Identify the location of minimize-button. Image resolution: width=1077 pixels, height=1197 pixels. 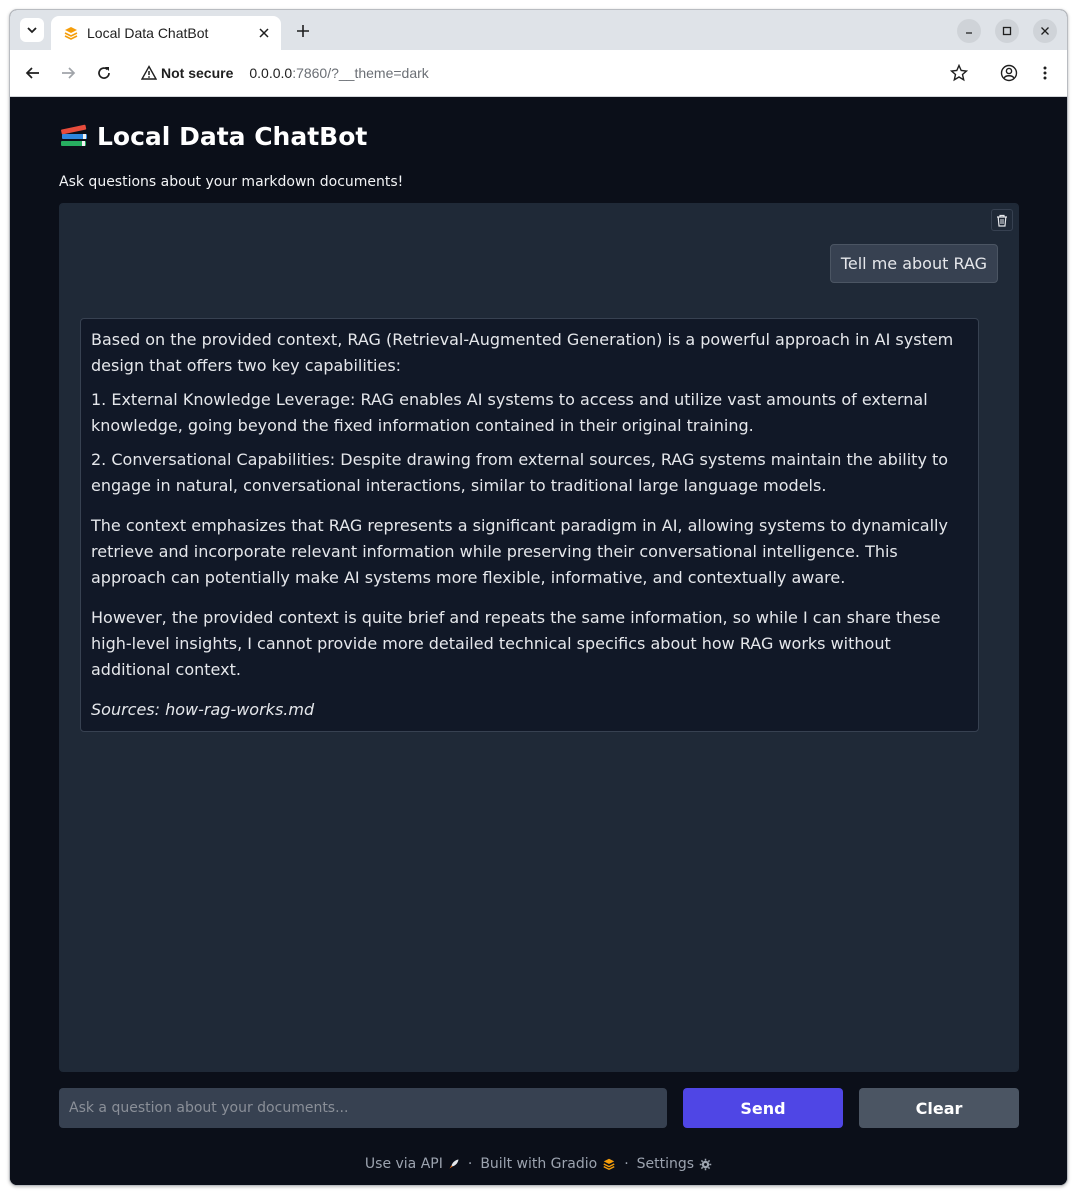
(969, 31).